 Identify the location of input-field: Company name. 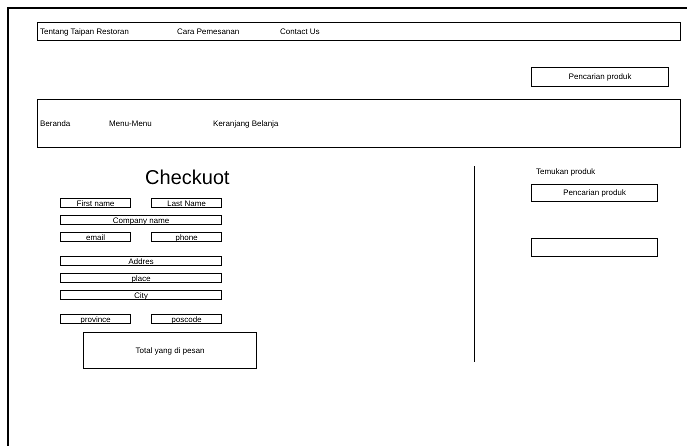
(141, 220).